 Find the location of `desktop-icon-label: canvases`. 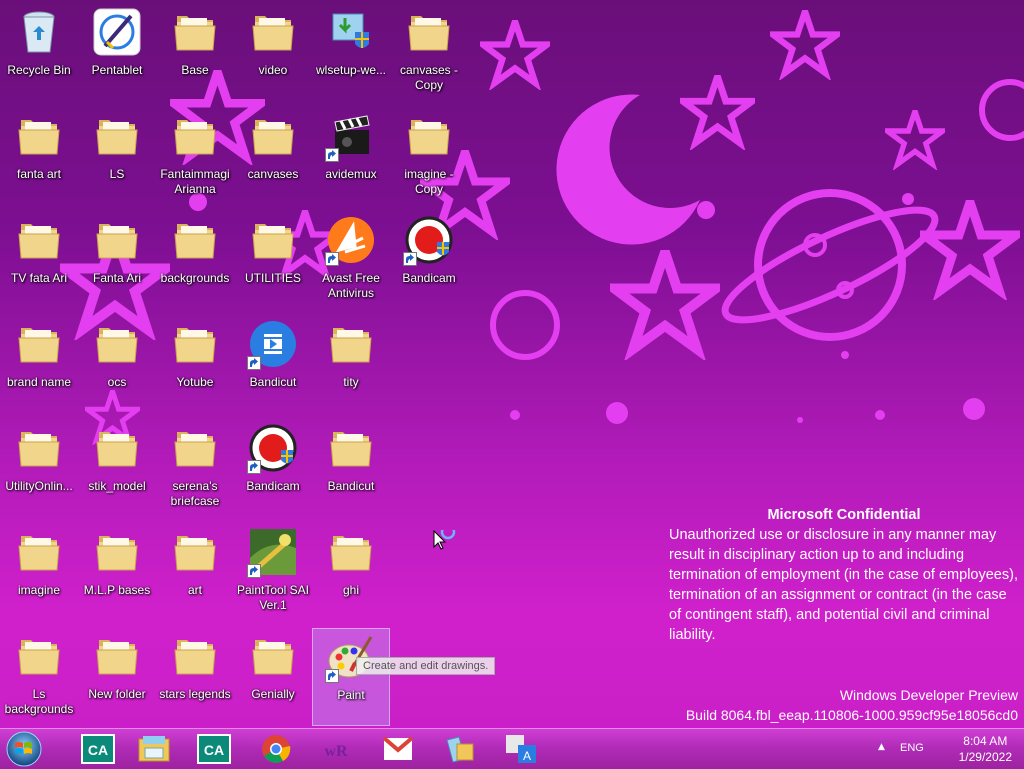

desktop-icon-label: canvases is located at coordinates (273, 174).